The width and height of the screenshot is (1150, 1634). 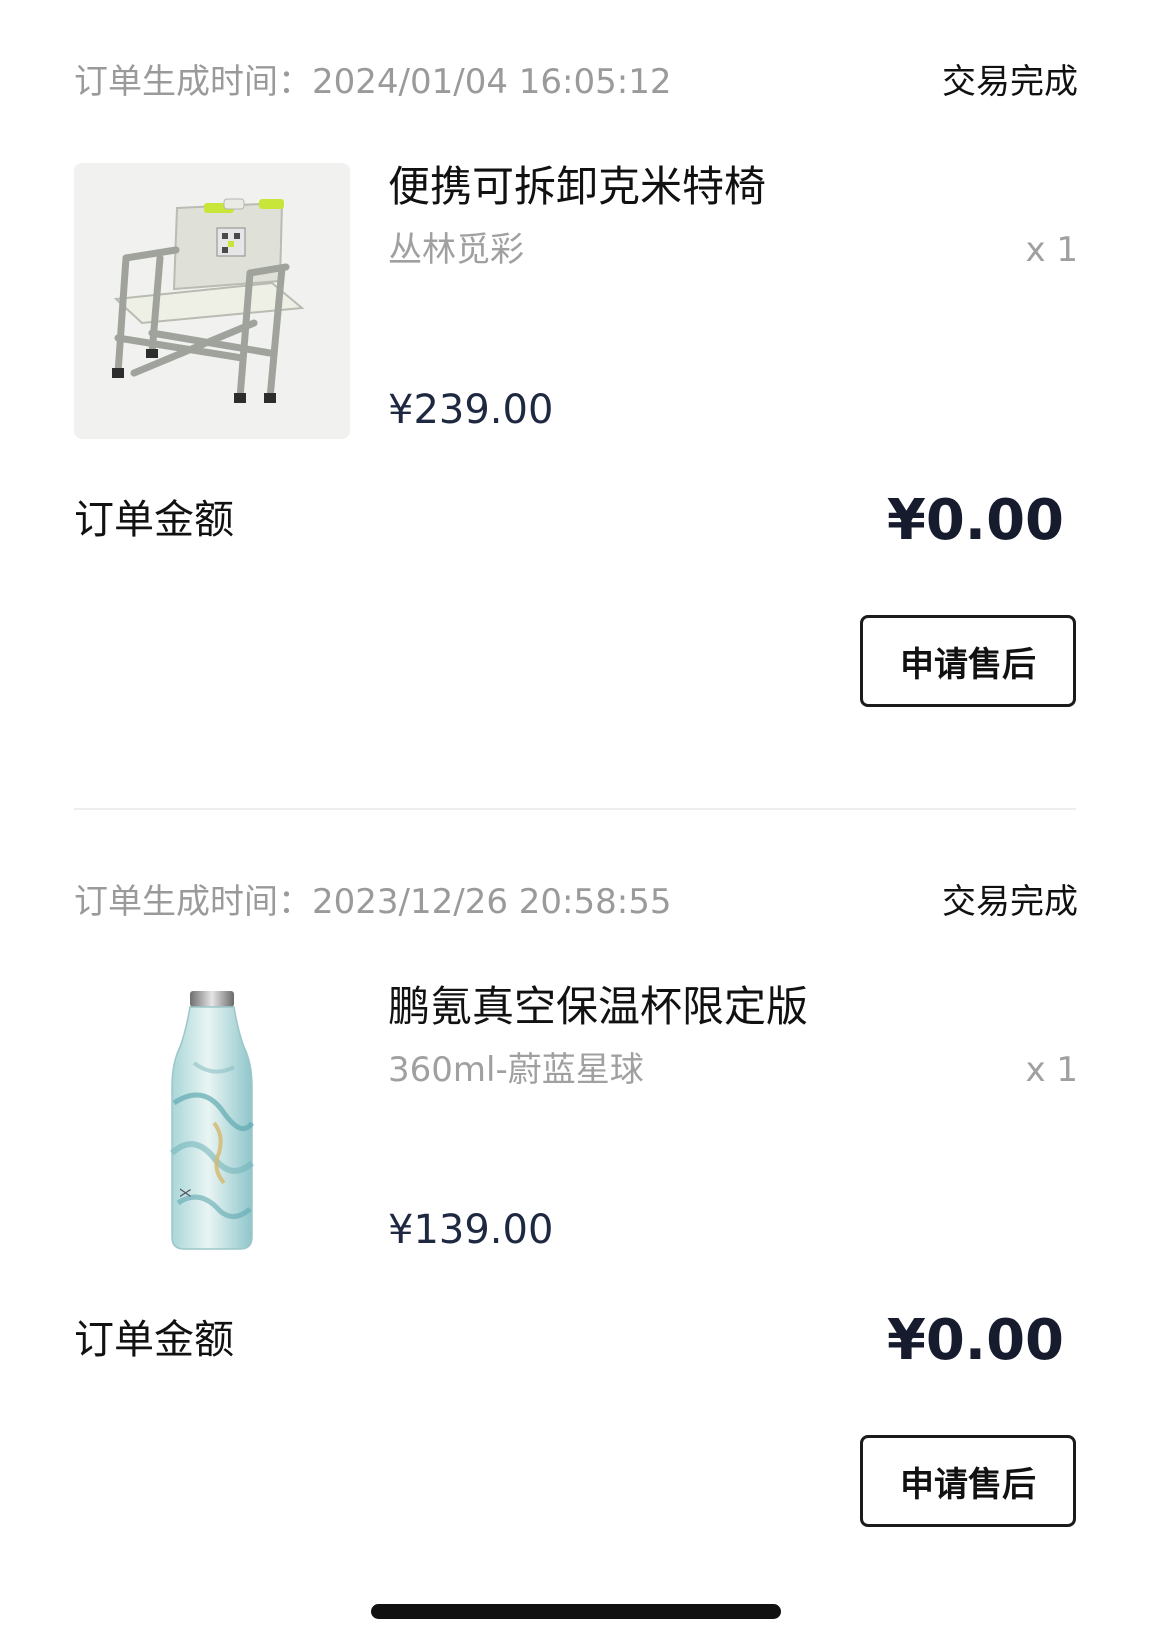 I want to click on product-price: ¥239.00, so click(x=471, y=410).